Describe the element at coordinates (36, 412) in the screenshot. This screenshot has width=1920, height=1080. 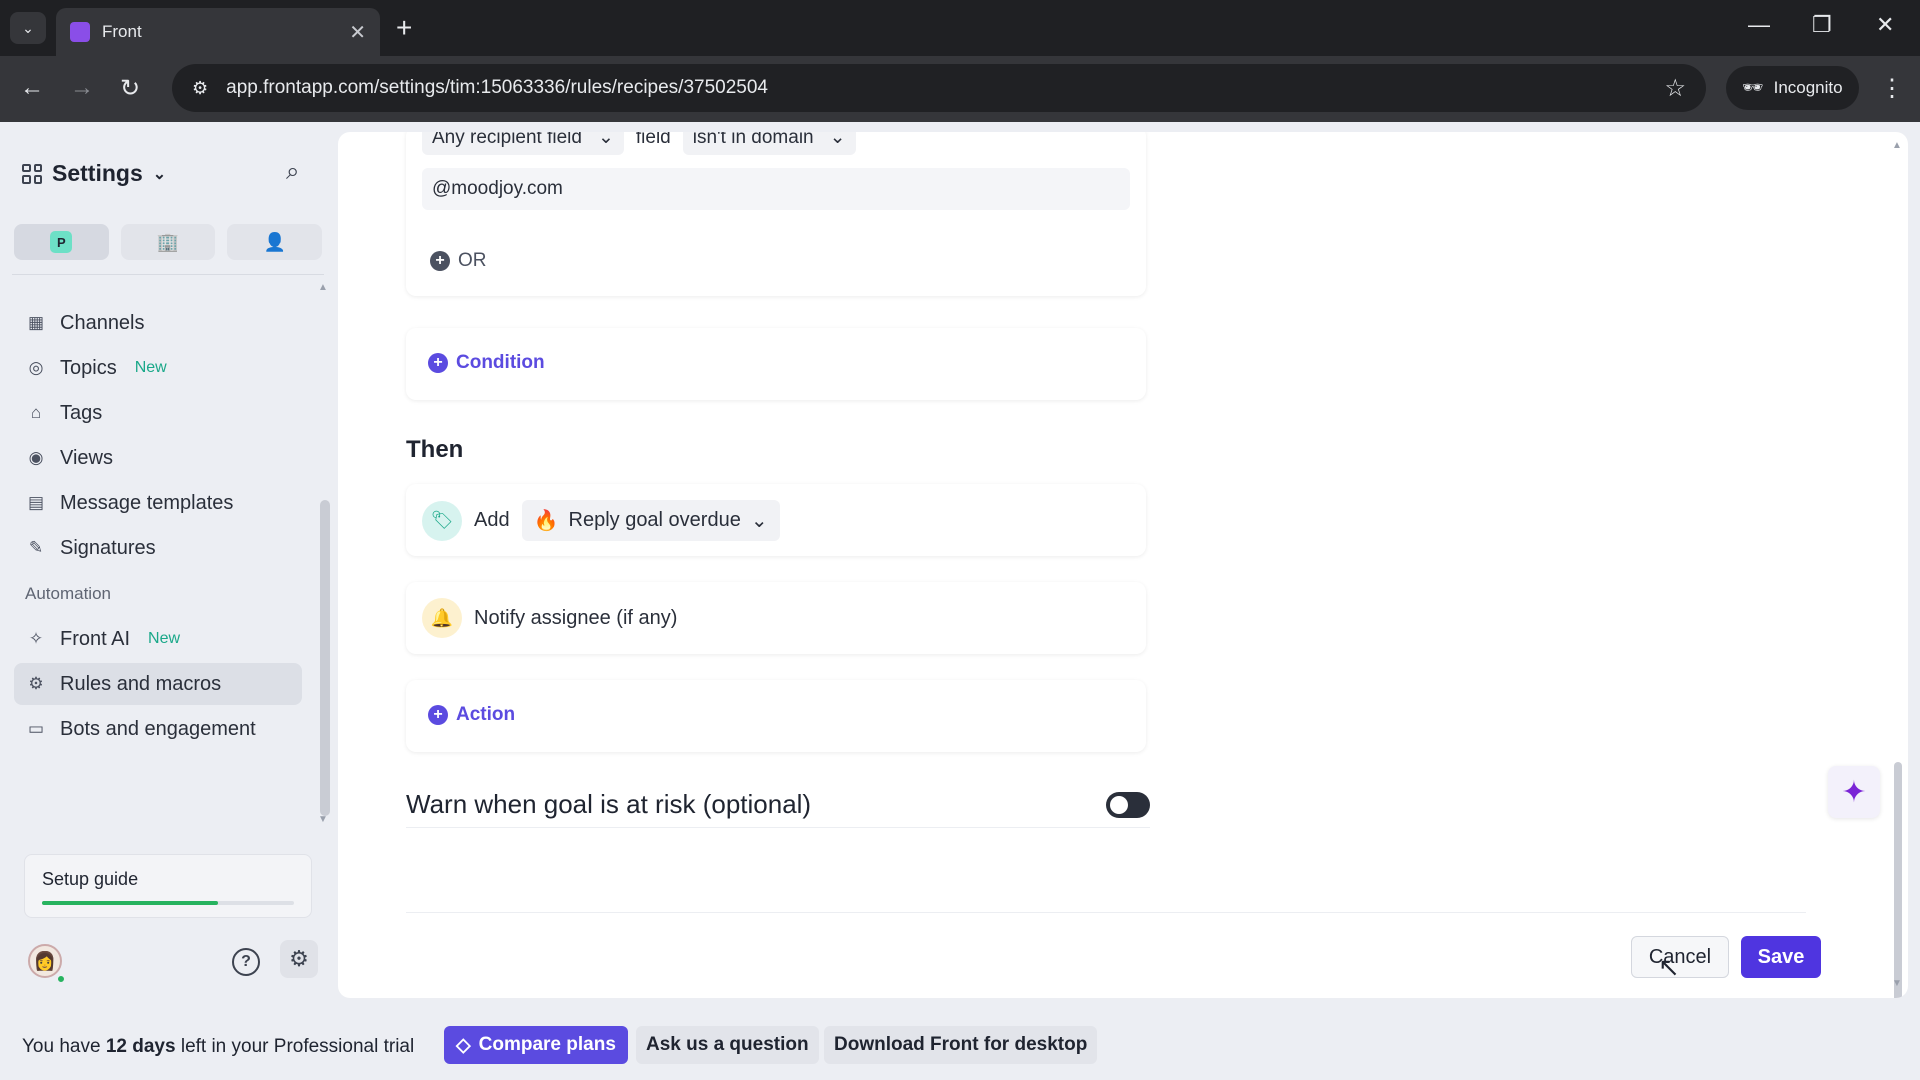
I see `tag-icon: ⌂` at that location.